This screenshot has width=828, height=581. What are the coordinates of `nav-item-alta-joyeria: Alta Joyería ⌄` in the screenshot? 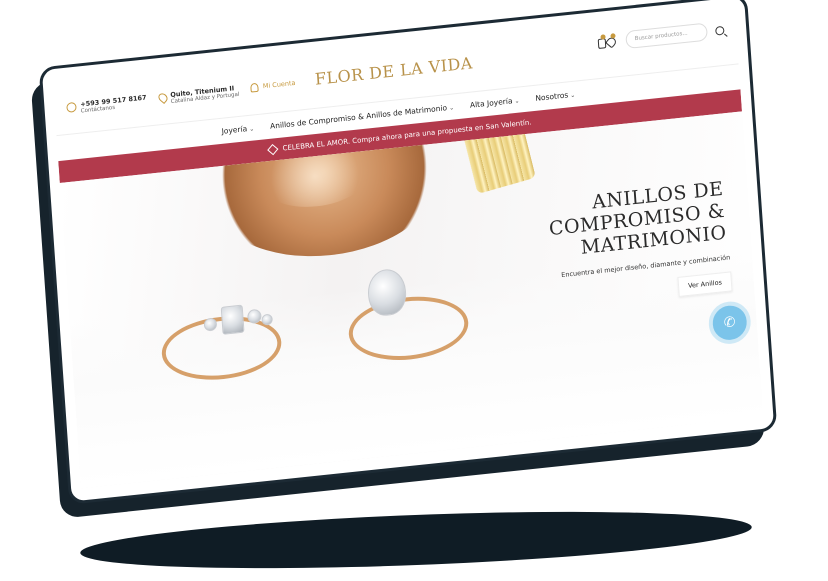 It's located at (495, 102).